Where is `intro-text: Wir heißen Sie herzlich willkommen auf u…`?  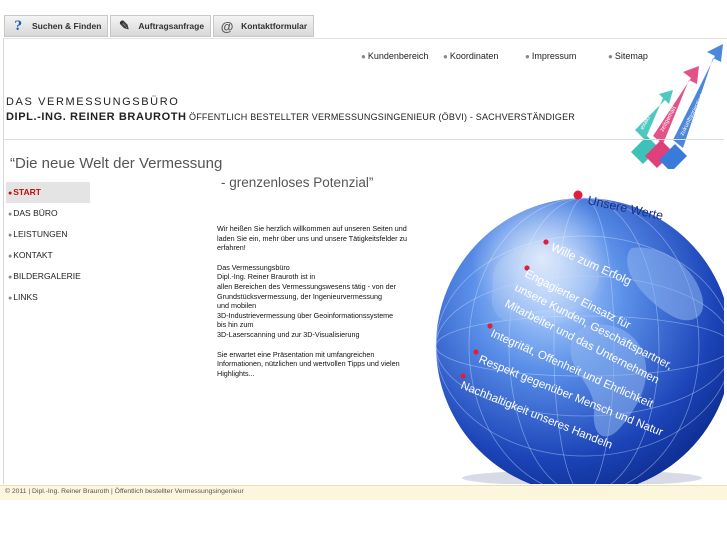
intro-text: Wir heißen Sie herzlich willkommen auf u… is located at coordinates (319, 306).